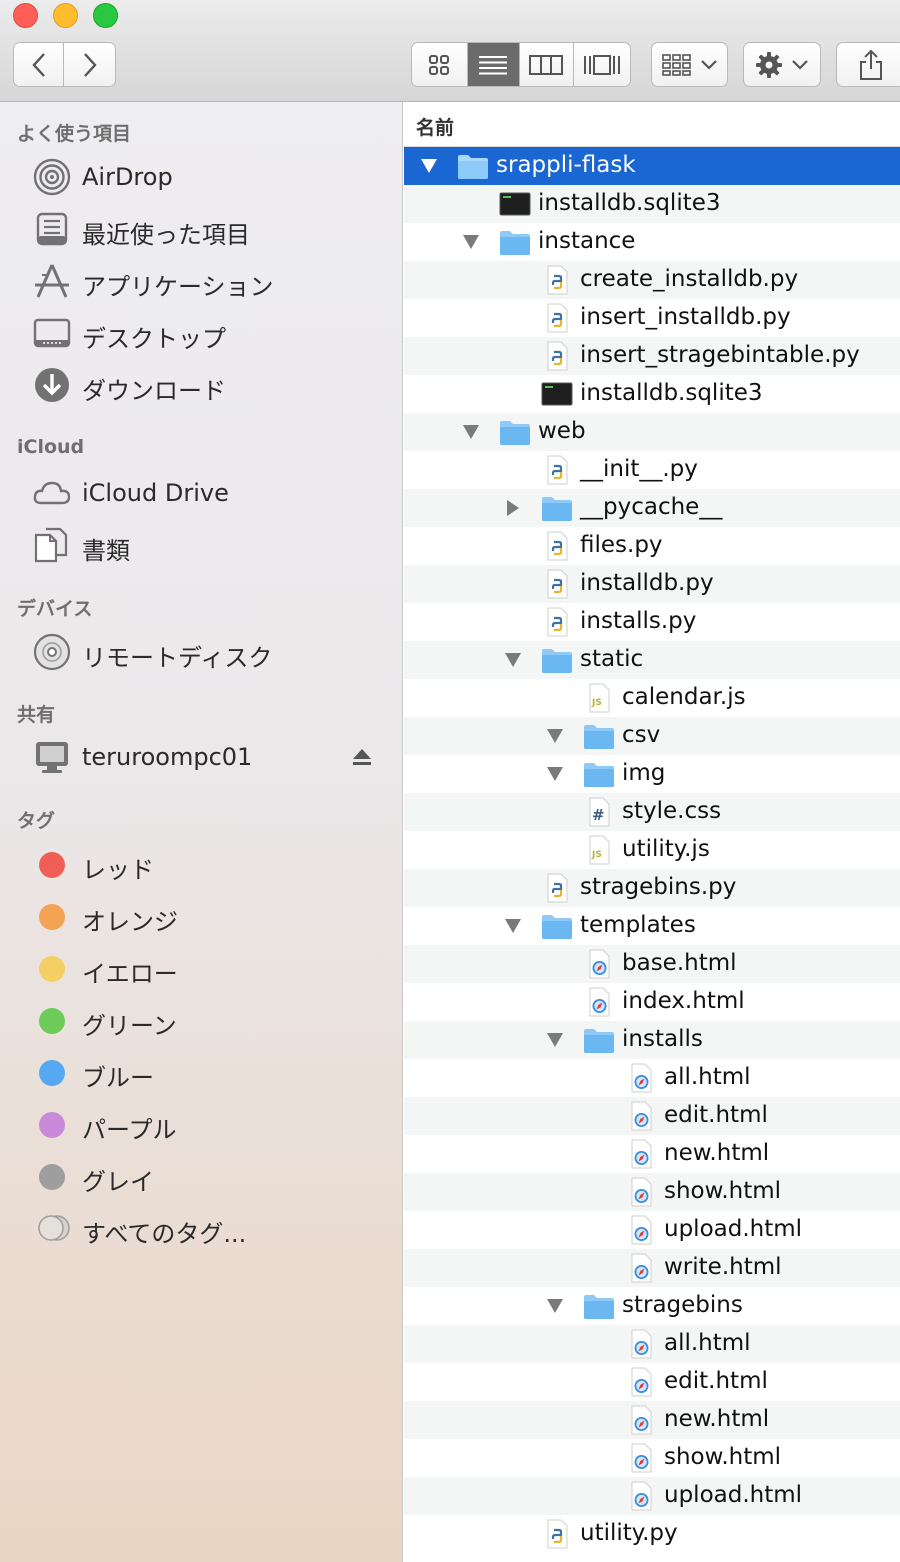 The width and height of the screenshot is (900, 1562). What do you see at coordinates (200, 493) in the screenshot?
I see `sidebar-item-icloud-drive: iCloud Drive` at bounding box center [200, 493].